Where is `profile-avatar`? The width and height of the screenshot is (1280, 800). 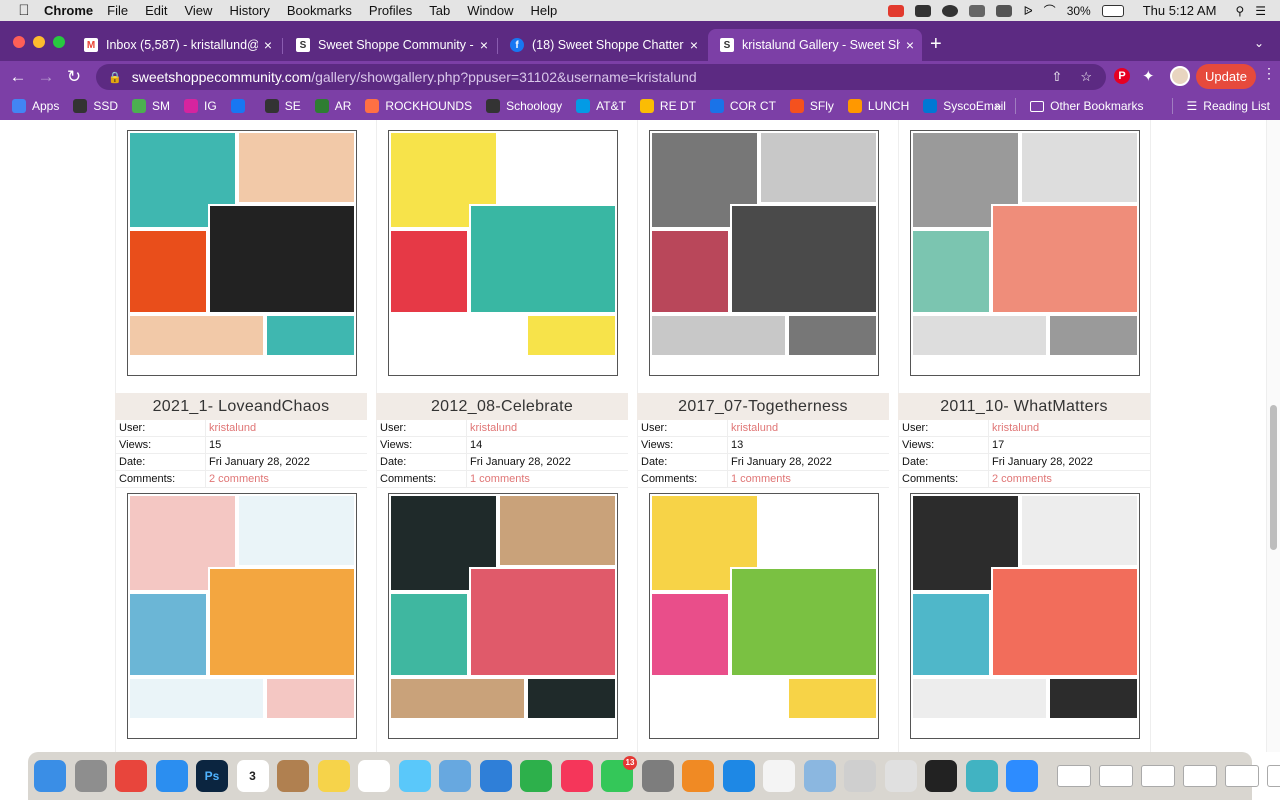
profile-avatar is located at coordinates (1180, 76).